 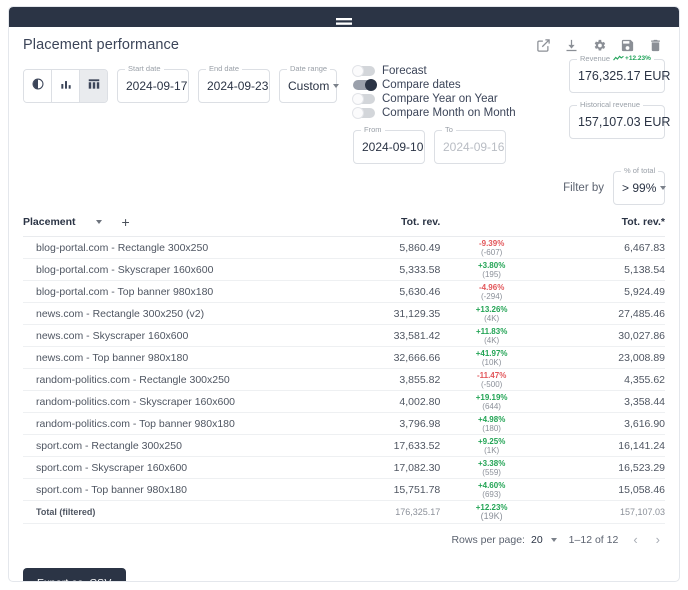 What do you see at coordinates (491, 428) in the screenshot?
I see `delta-absolute: (180)` at bounding box center [491, 428].